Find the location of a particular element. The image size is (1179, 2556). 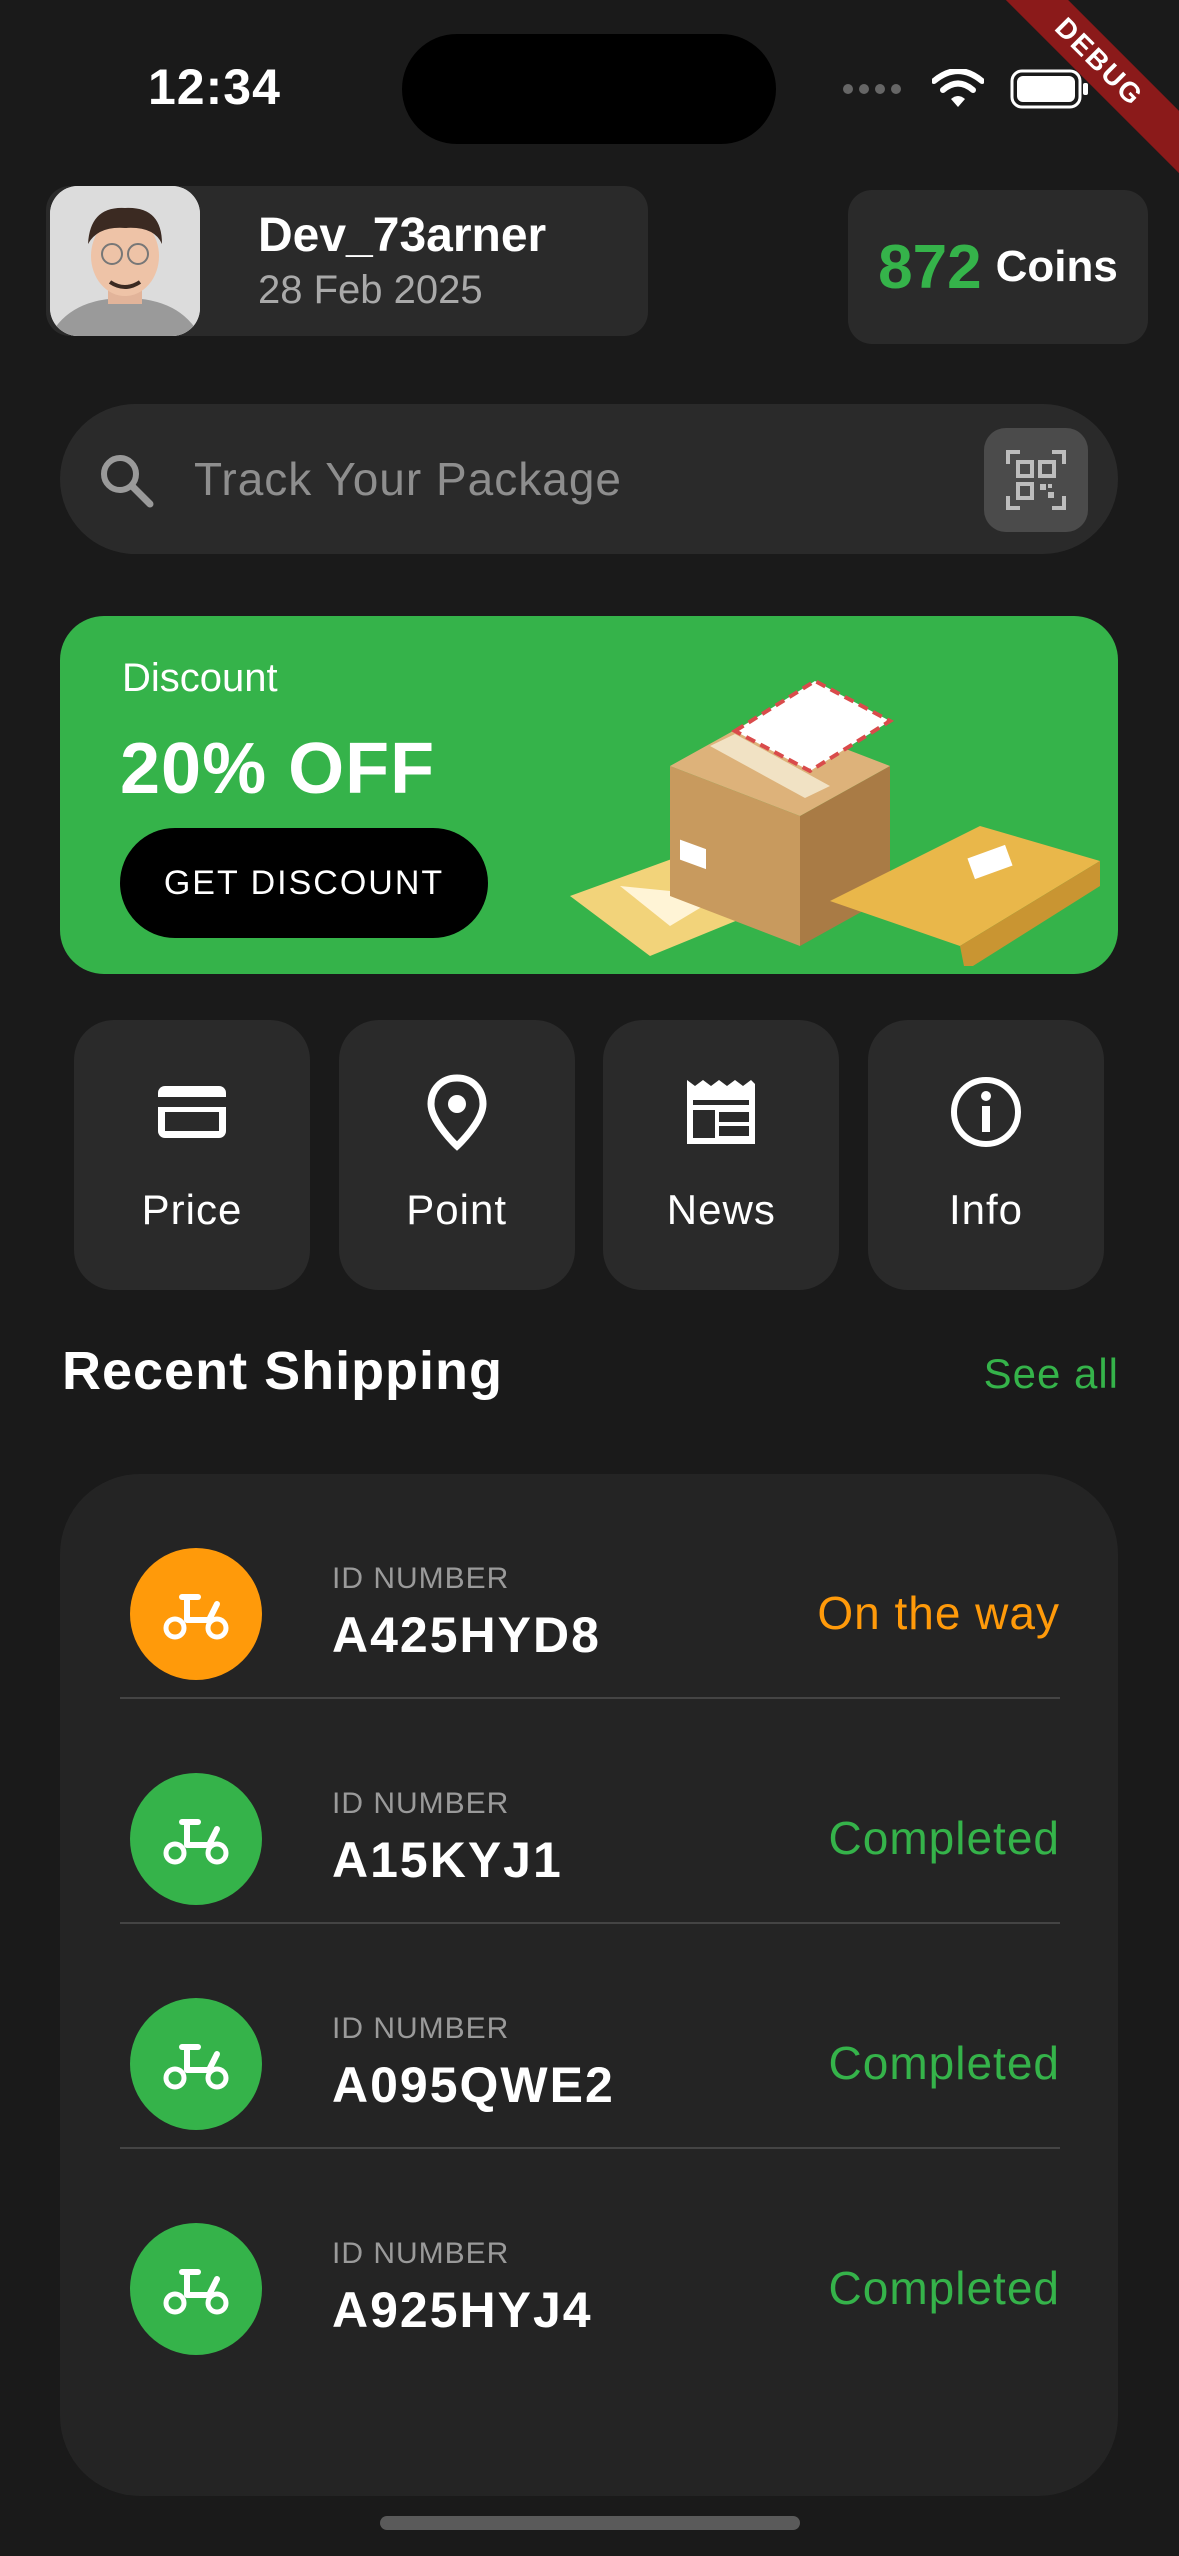

username: Dev_73arner is located at coordinates (402, 235).